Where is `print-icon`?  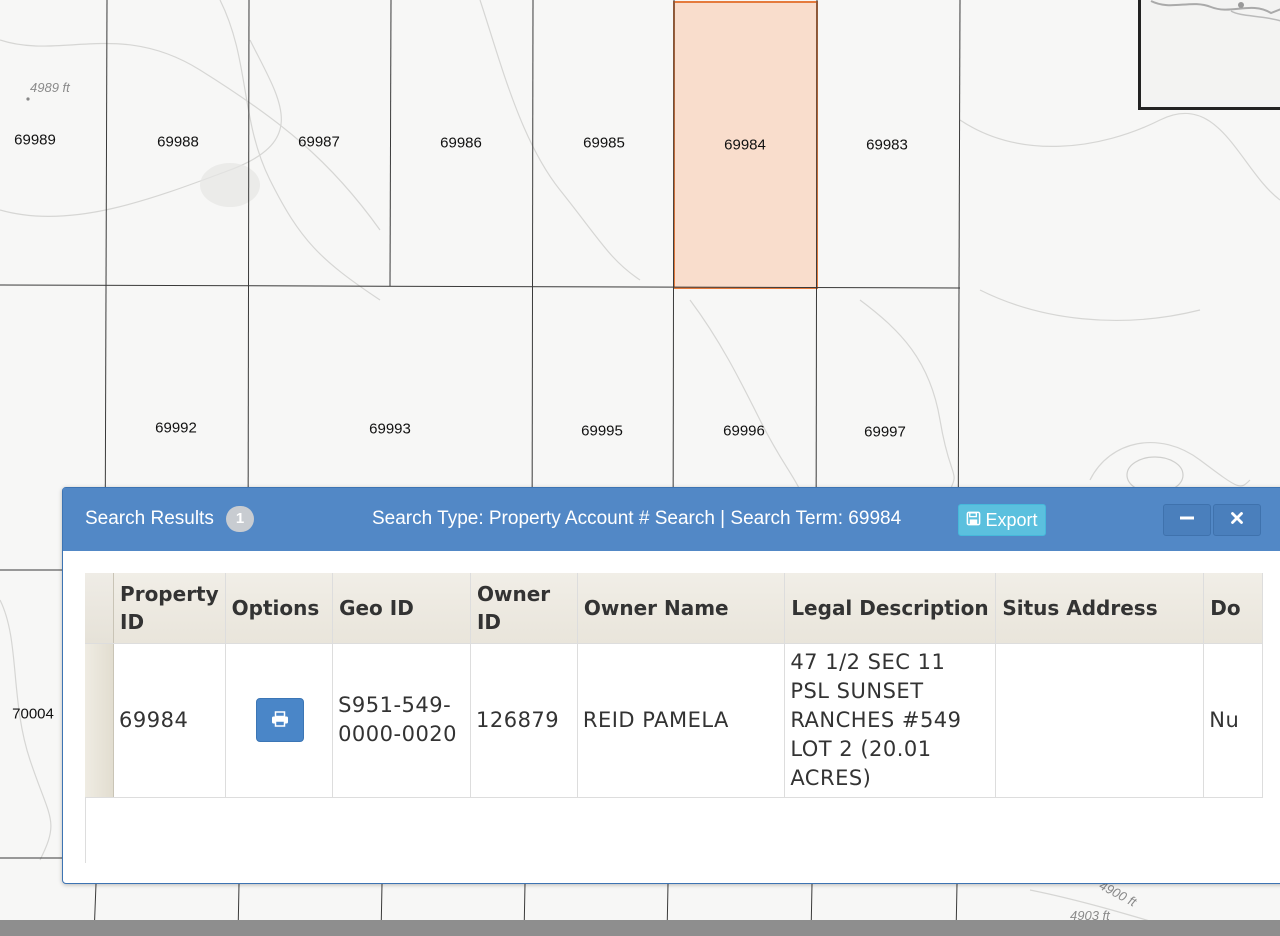 print-icon is located at coordinates (280, 720).